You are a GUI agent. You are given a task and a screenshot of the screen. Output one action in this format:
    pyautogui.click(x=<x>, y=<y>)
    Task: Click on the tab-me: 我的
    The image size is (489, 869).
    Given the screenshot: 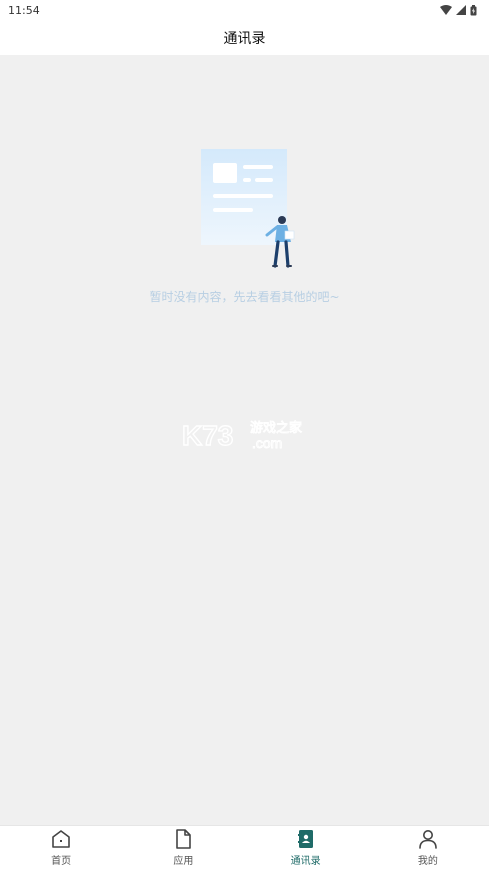 What is the action you would take?
    pyautogui.click(x=428, y=847)
    